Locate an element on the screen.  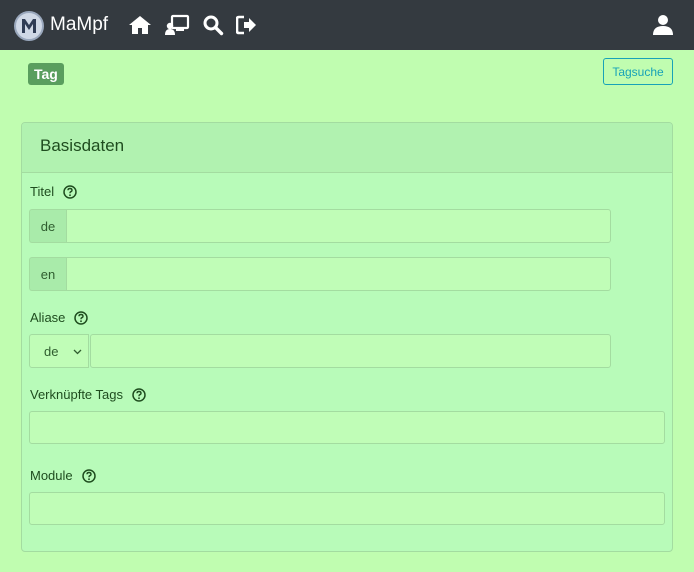
aliase-label: Aliase is located at coordinates (48, 317).